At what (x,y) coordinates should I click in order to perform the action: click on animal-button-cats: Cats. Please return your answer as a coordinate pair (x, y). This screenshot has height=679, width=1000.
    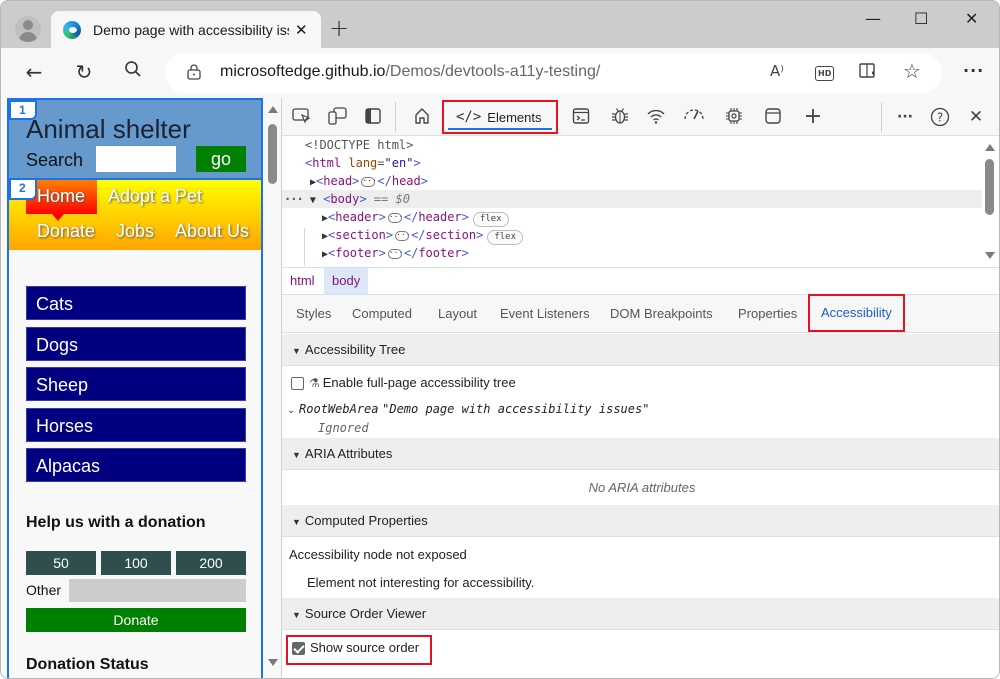
    Looking at the image, I should click on (136, 303).